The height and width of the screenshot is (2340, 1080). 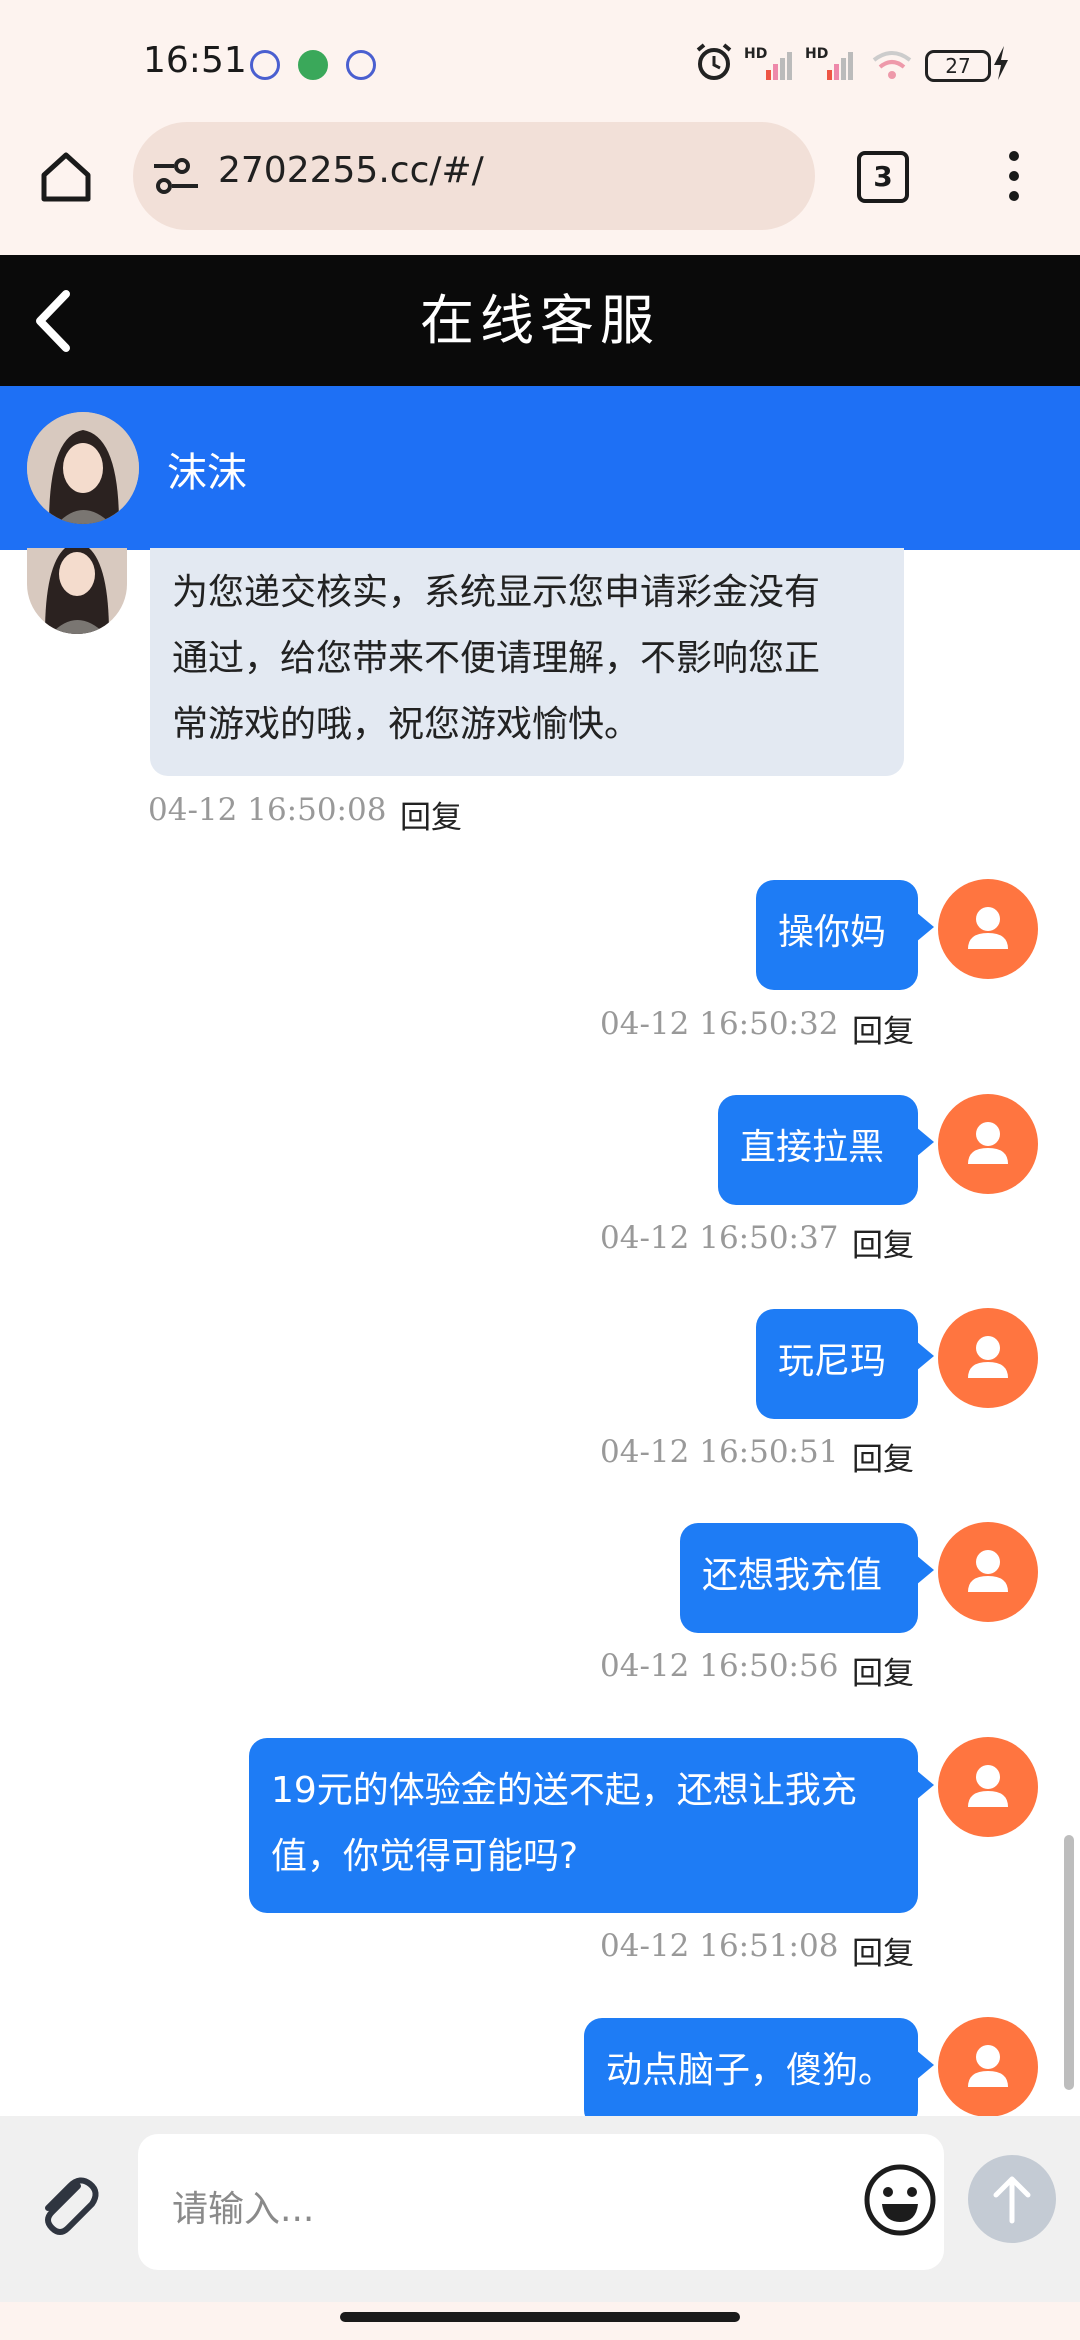 I want to click on more-vert-icon, so click(x=1014, y=176).